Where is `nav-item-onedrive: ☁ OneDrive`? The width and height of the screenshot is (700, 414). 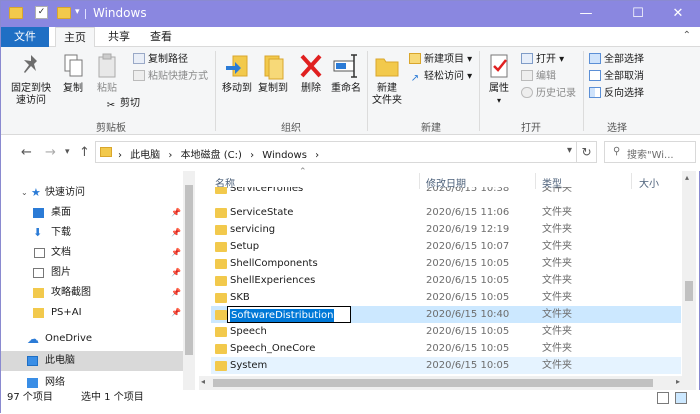 nav-item-onedrive: ☁ OneDrive is located at coordinates (92, 339).